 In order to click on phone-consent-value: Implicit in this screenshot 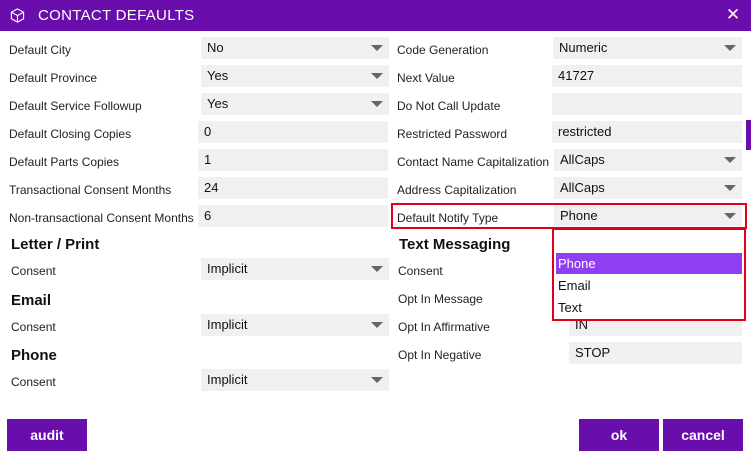, I will do `click(227, 379)`.